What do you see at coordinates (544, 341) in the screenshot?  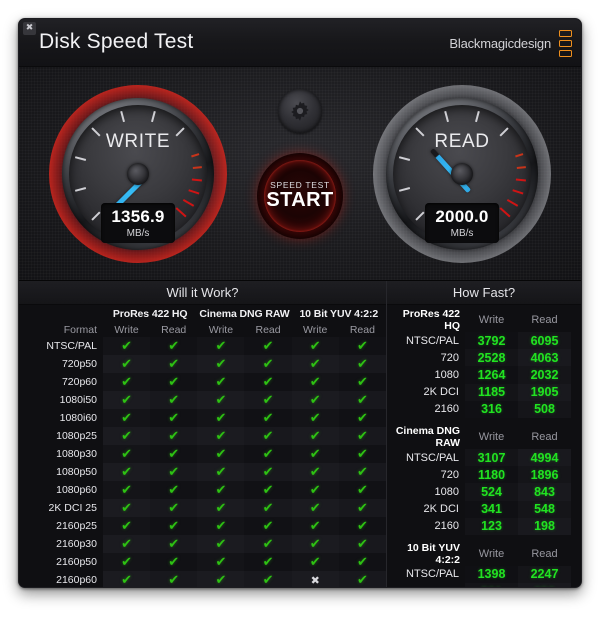 I see `hf-read-value: 6095` at bounding box center [544, 341].